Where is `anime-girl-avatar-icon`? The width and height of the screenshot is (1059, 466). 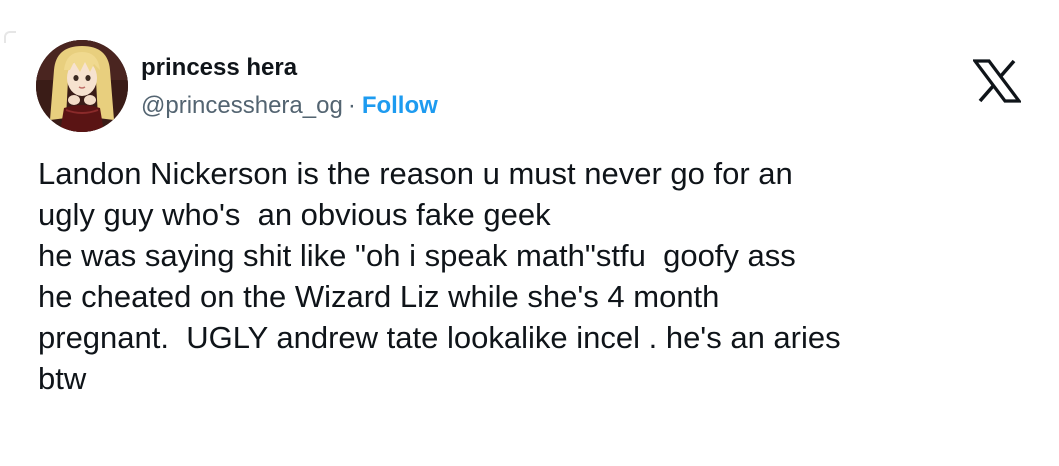
anime-girl-avatar-icon is located at coordinates (82, 86).